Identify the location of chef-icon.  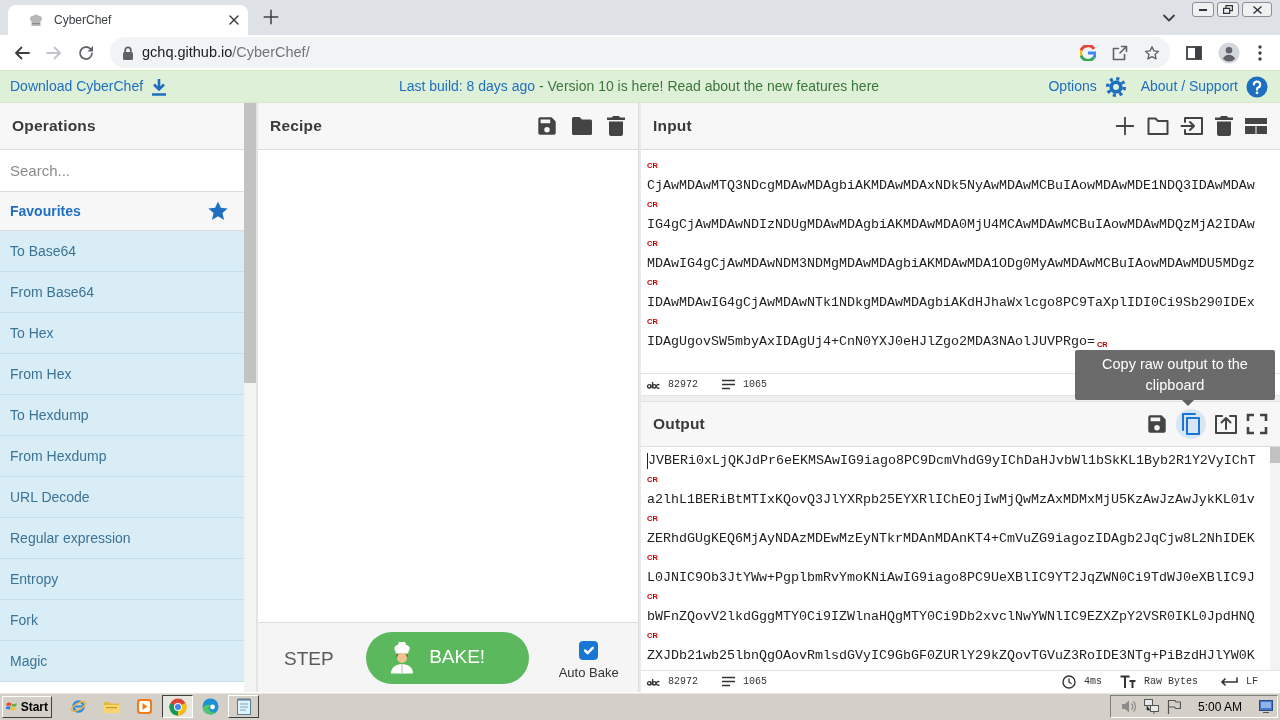
(402, 657).